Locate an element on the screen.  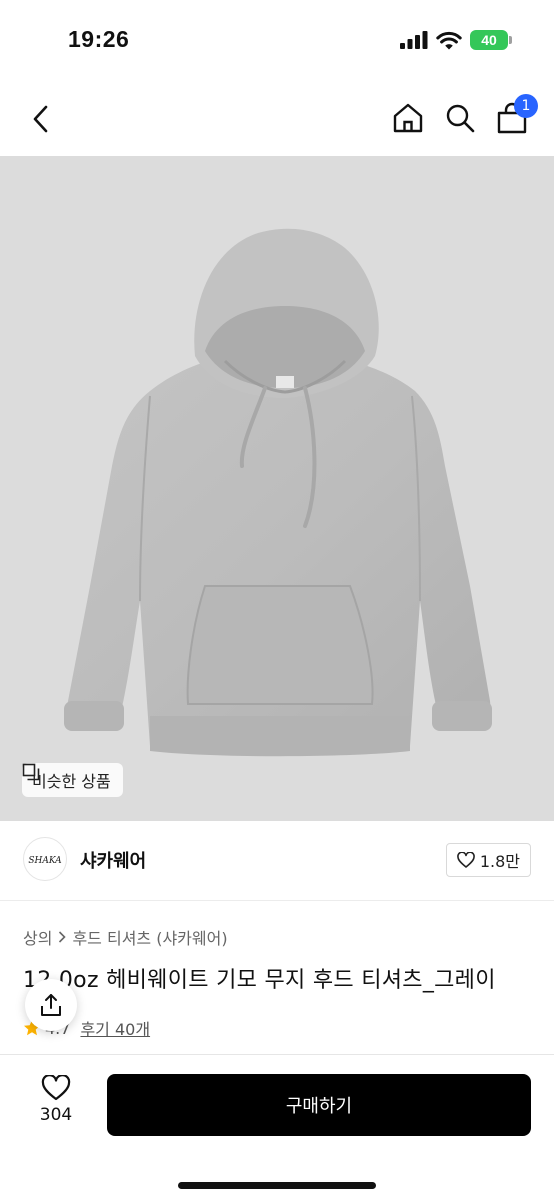
home-button is located at coordinates (408, 118).